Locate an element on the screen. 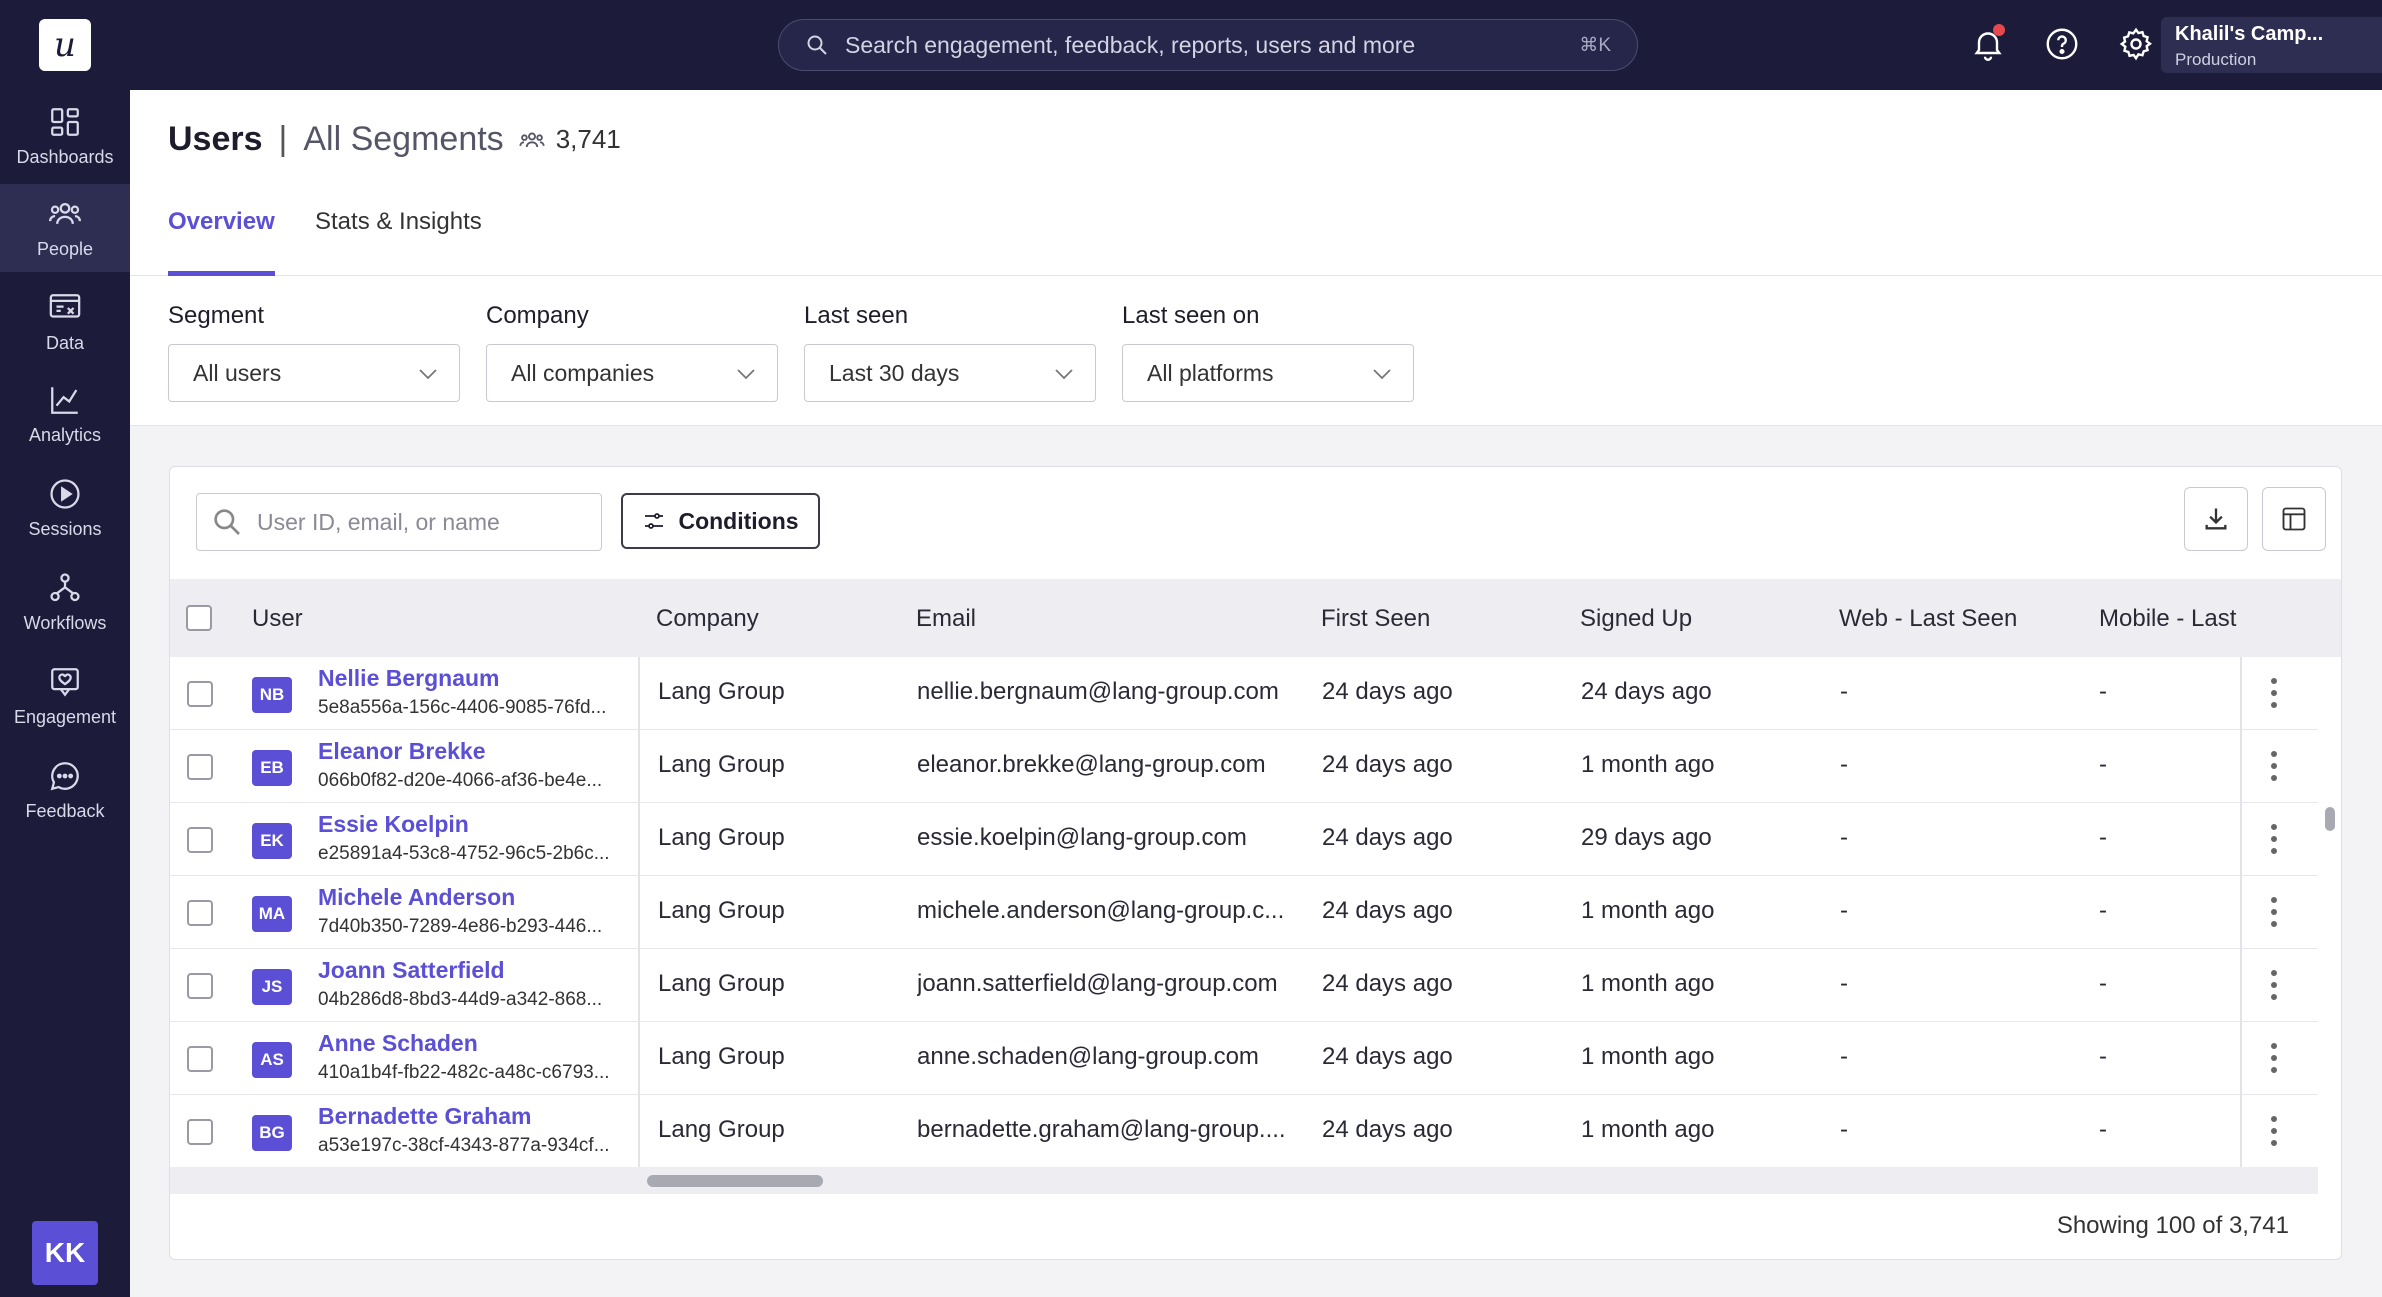 The width and height of the screenshot is (2382, 1297). signed-up-cell: 24 days ago is located at coordinates (1646, 691).